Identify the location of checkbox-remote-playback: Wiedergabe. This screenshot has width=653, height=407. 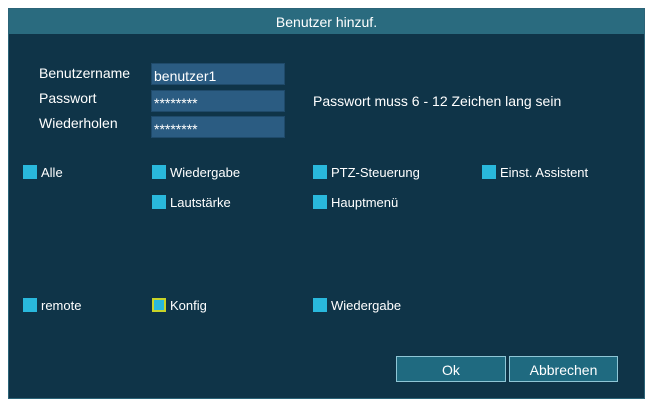
(357, 305).